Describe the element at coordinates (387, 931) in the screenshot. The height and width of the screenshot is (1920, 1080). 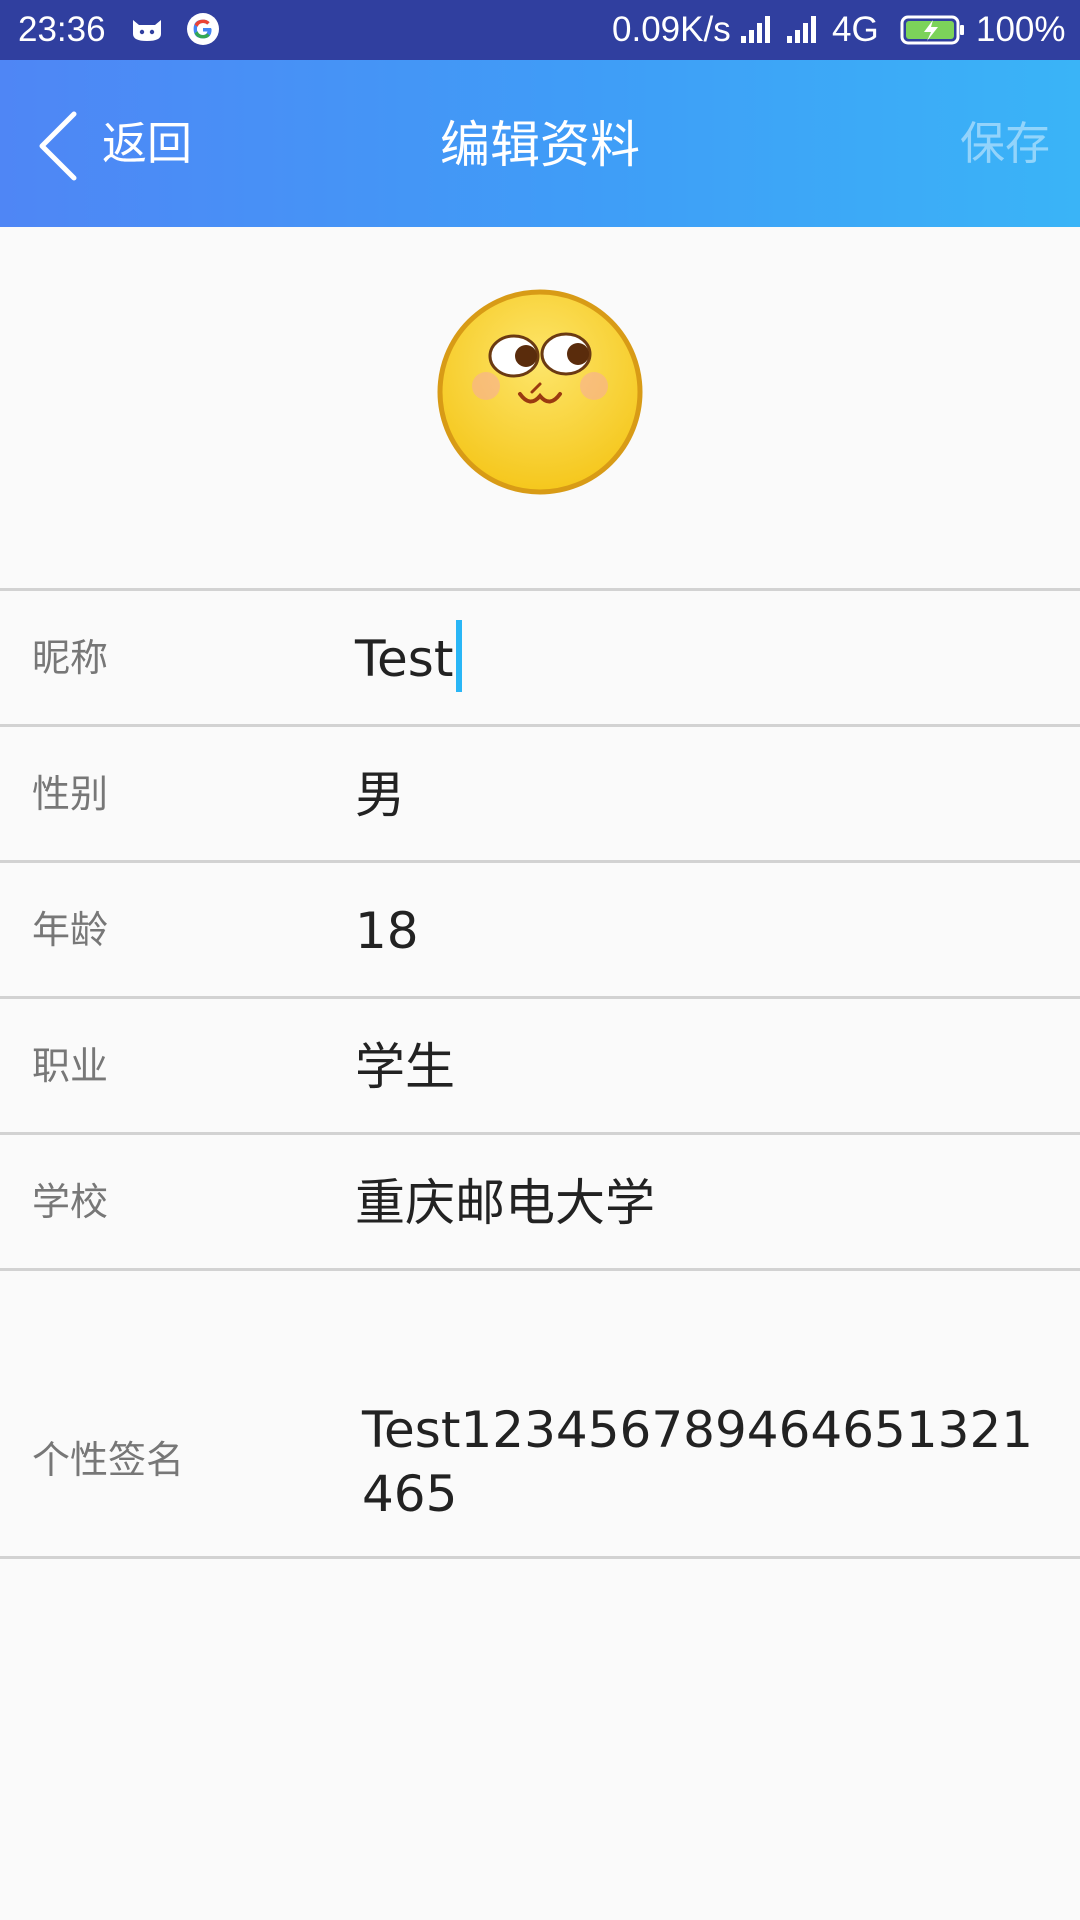
I see `age-value: 18` at that location.